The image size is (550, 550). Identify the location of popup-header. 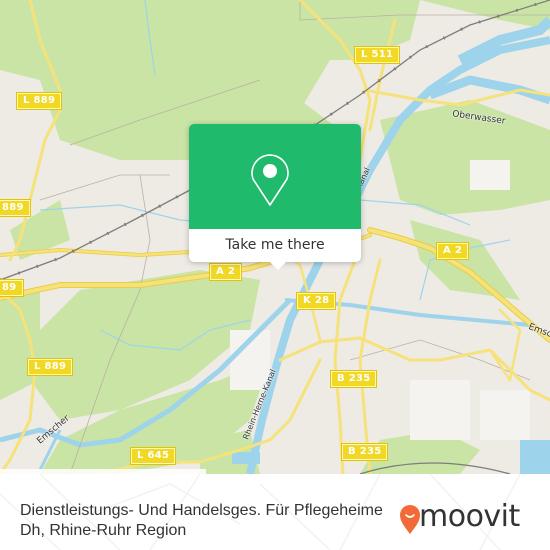
(275, 176).